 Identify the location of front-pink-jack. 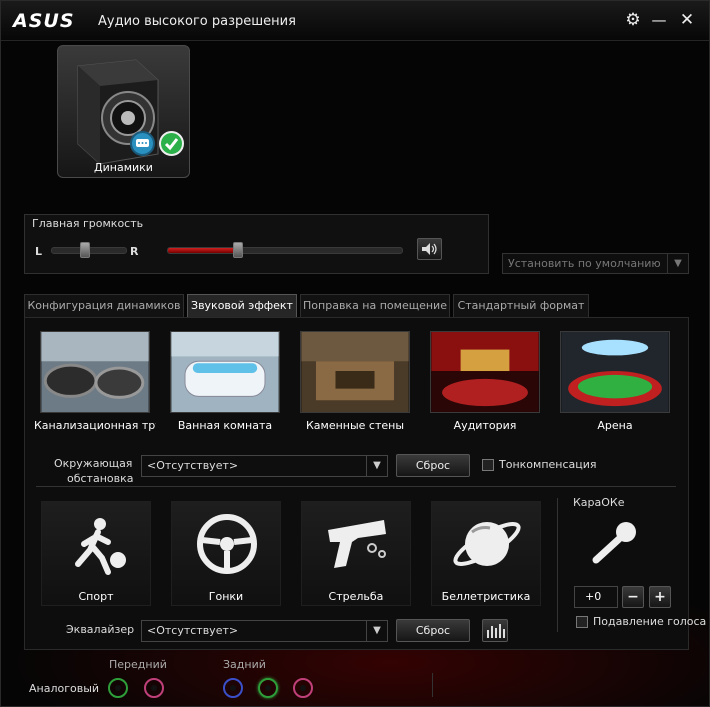
(154, 688).